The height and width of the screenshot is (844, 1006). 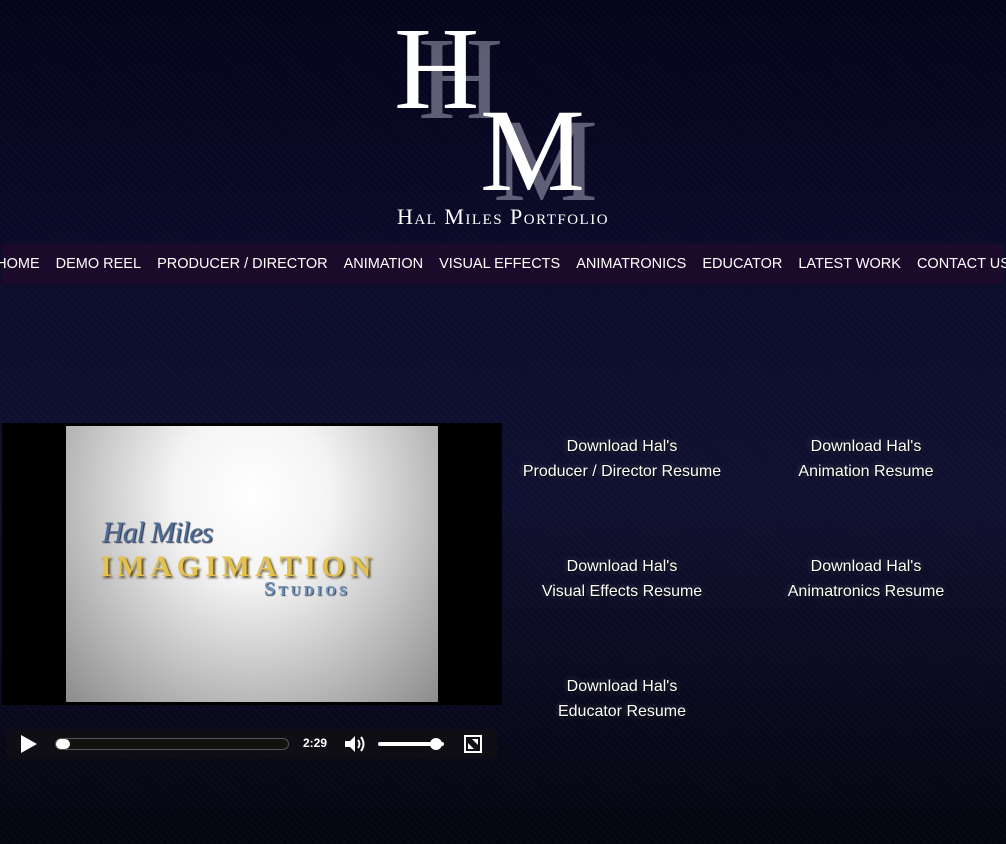 What do you see at coordinates (98, 264) in the screenshot?
I see `nav-demo-reel: DEMO REEL` at bounding box center [98, 264].